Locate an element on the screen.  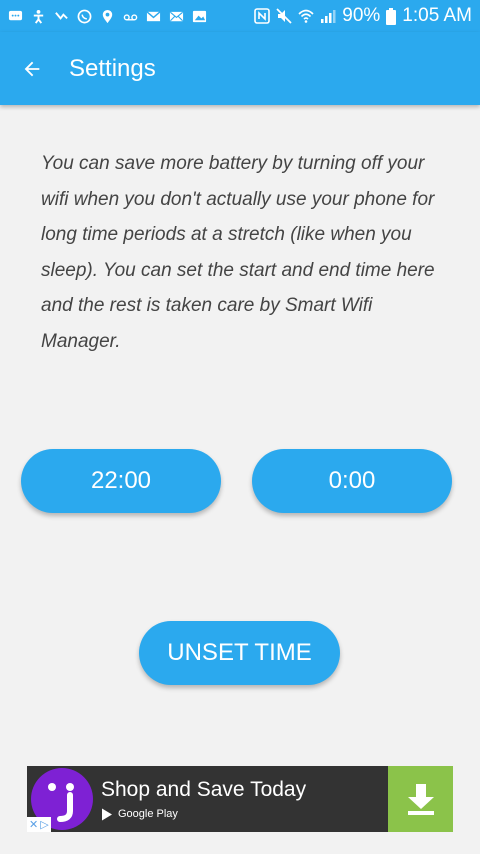
system-status: 90% 1:05 AM is located at coordinates (363, 16).